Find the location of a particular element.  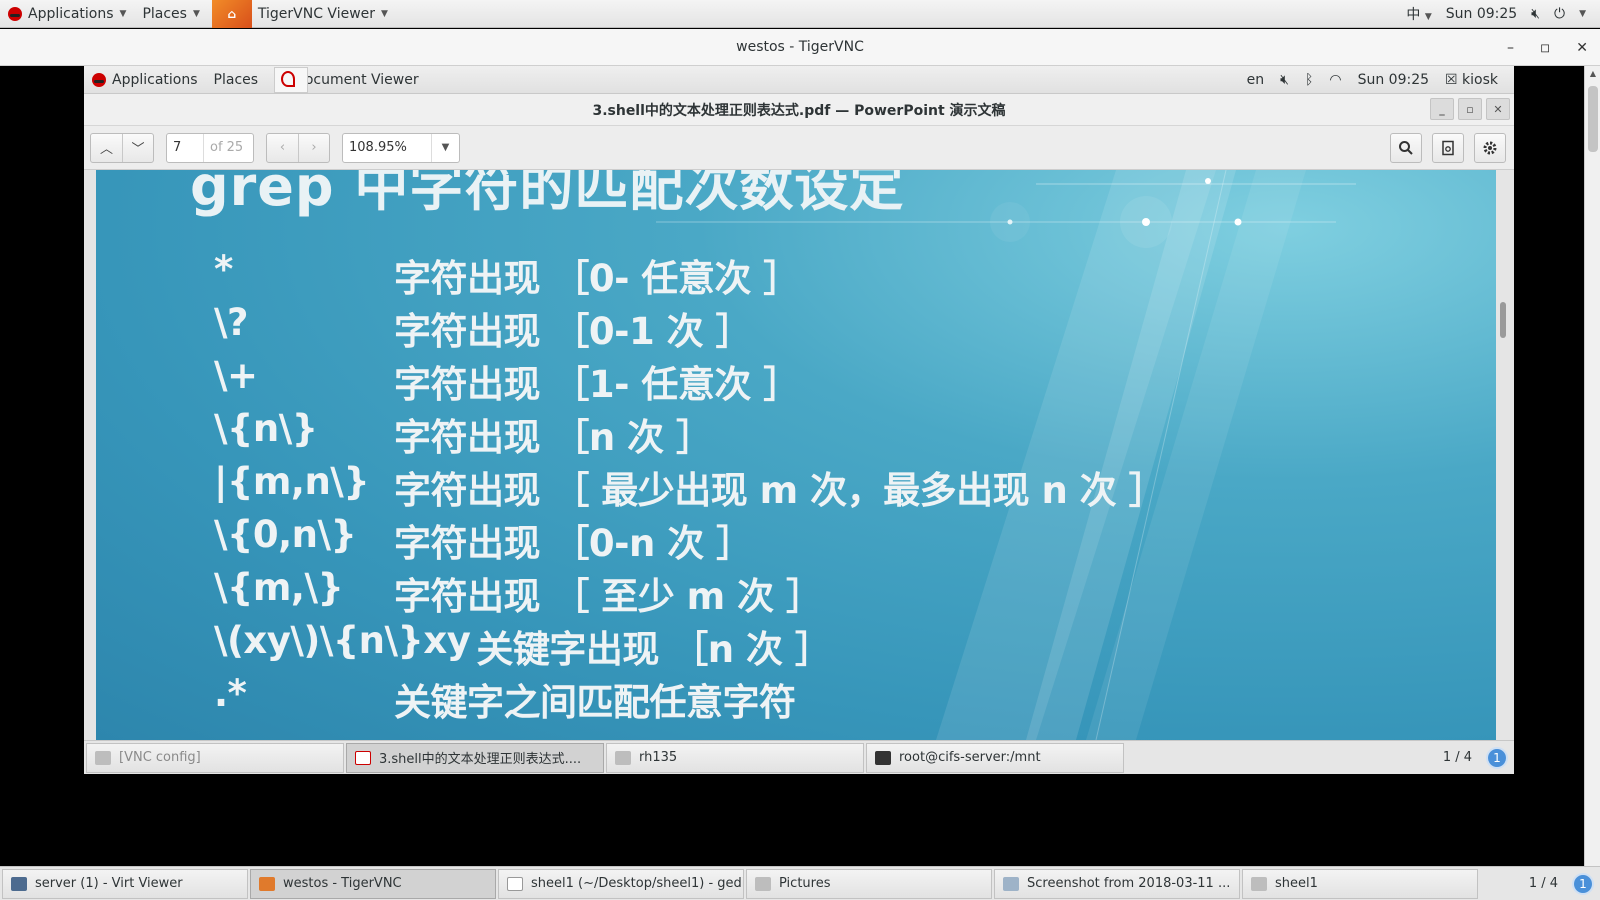

search-button is located at coordinates (1406, 148).